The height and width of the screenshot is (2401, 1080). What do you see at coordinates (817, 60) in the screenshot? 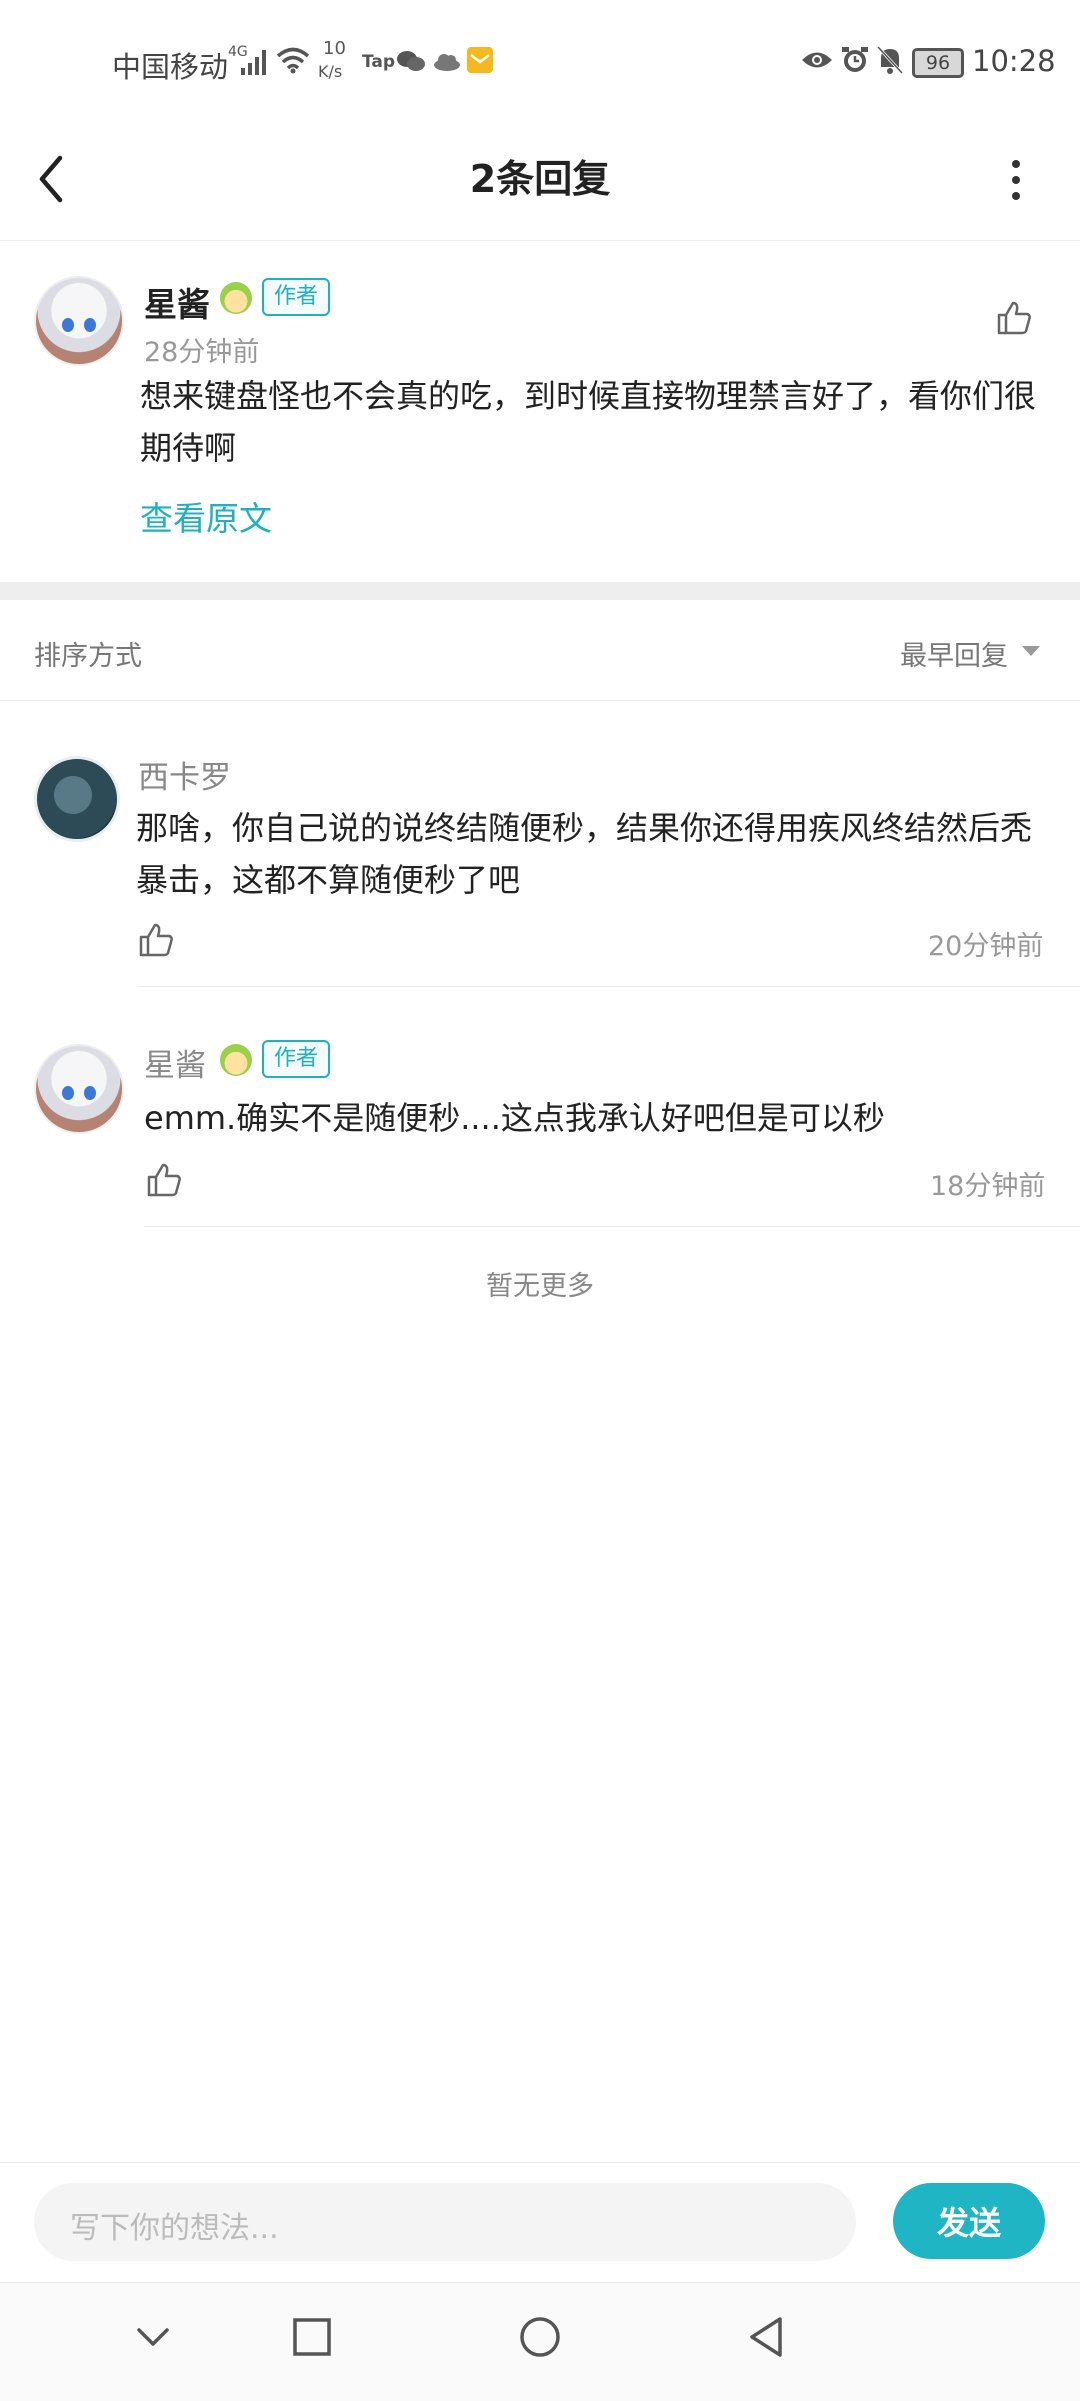
I see `eye-icon` at bounding box center [817, 60].